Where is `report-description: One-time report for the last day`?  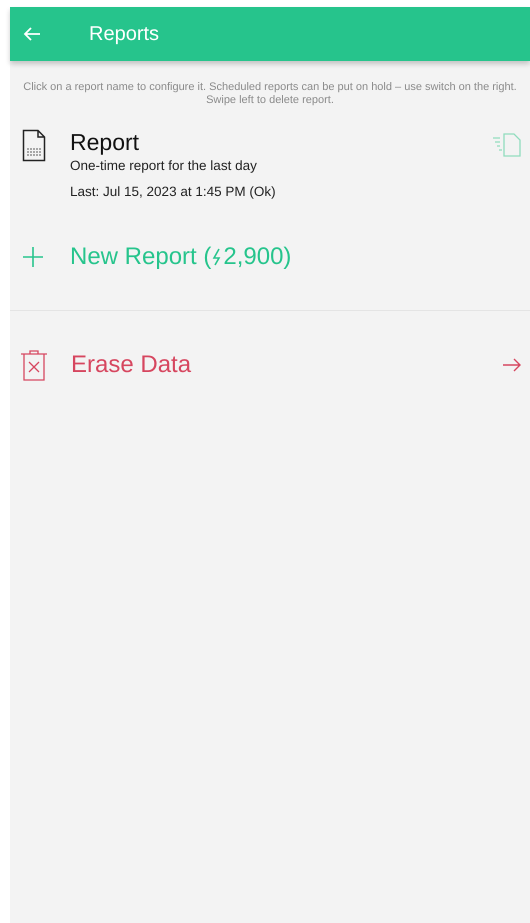 report-description: One-time report for the last day is located at coordinates (164, 165).